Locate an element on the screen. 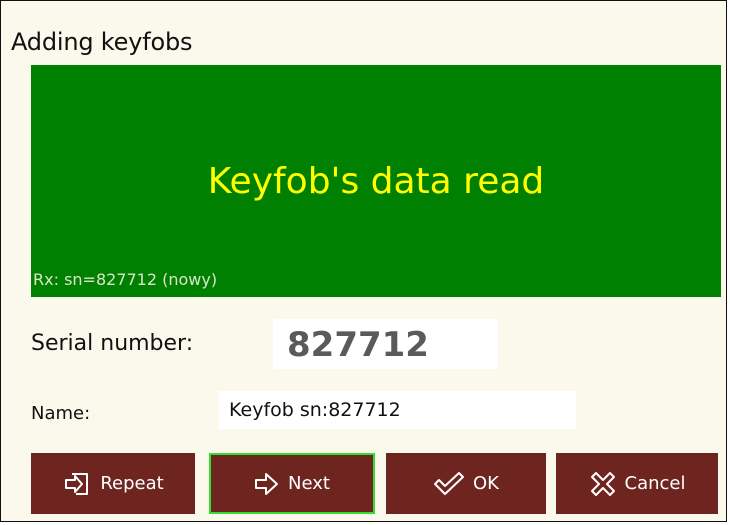 The height and width of the screenshot is (525, 730). next-button: Next is located at coordinates (292, 483).